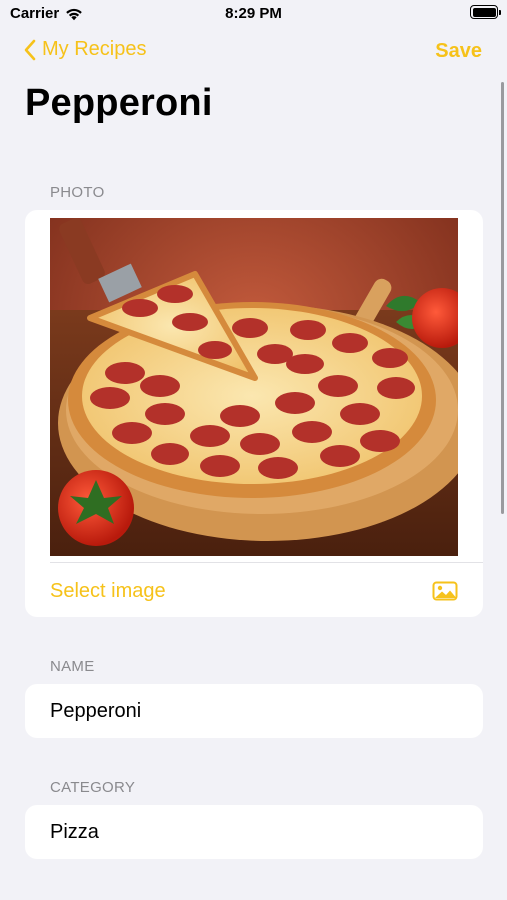 The width and height of the screenshot is (507, 900). What do you see at coordinates (266, 562) in the screenshot?
I see `photo-separator` at bounding box center [266, 562].